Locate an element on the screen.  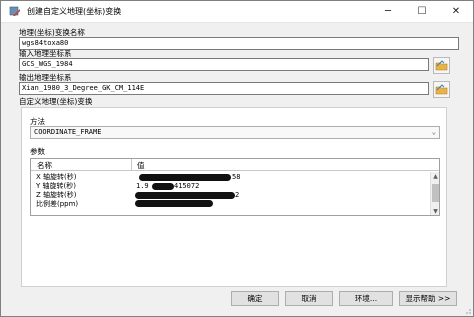
scroll-down-icon: ▼ is located at coordinates (435, 211).